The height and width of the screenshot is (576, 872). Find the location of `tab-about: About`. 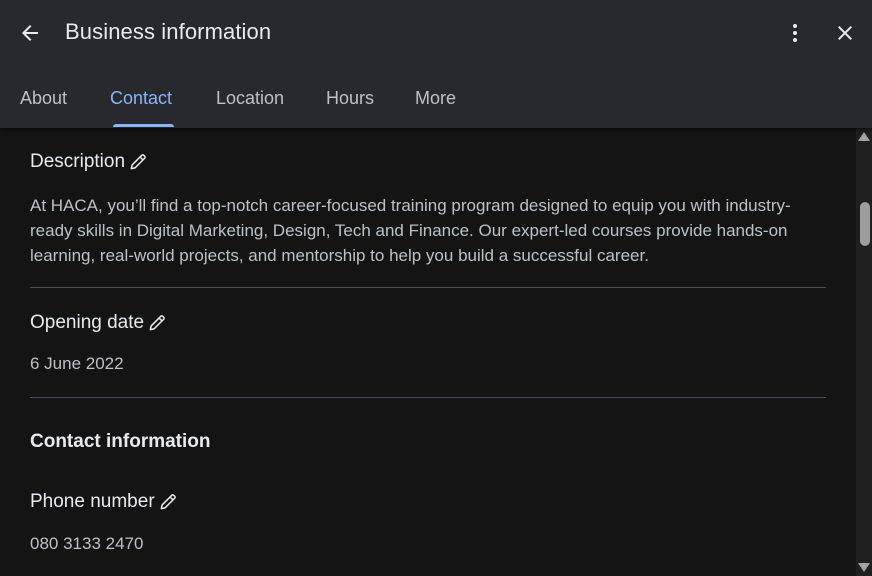

tab-about: About is located at coordinates (43, 99).